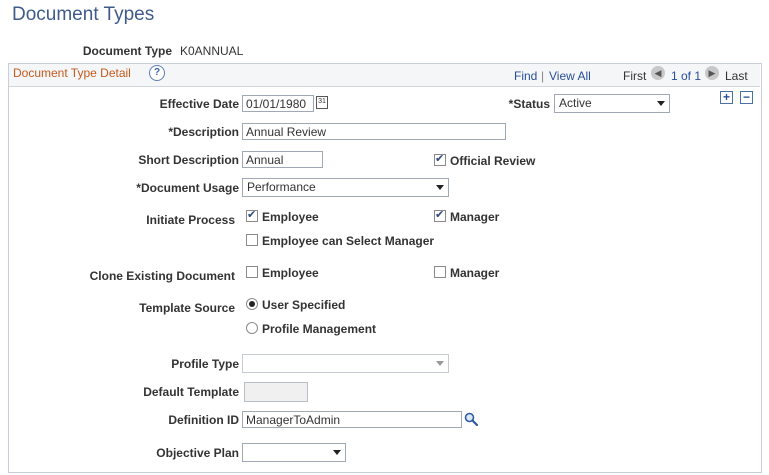 This screenshot has height=475, width=769. What do you see at coordinates (612, 103) in the screenshot?
I see `status-select: Active` at bounding box center [612, 103].